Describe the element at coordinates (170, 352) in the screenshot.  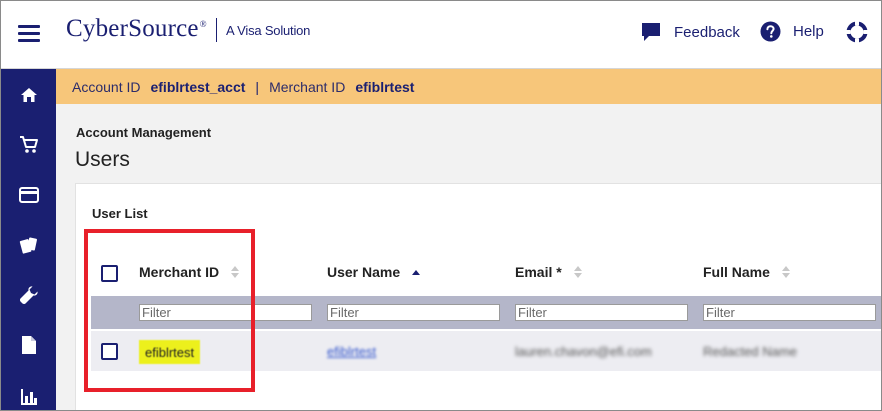
I see `merchant-id-cell: efiblrtest` at that location.